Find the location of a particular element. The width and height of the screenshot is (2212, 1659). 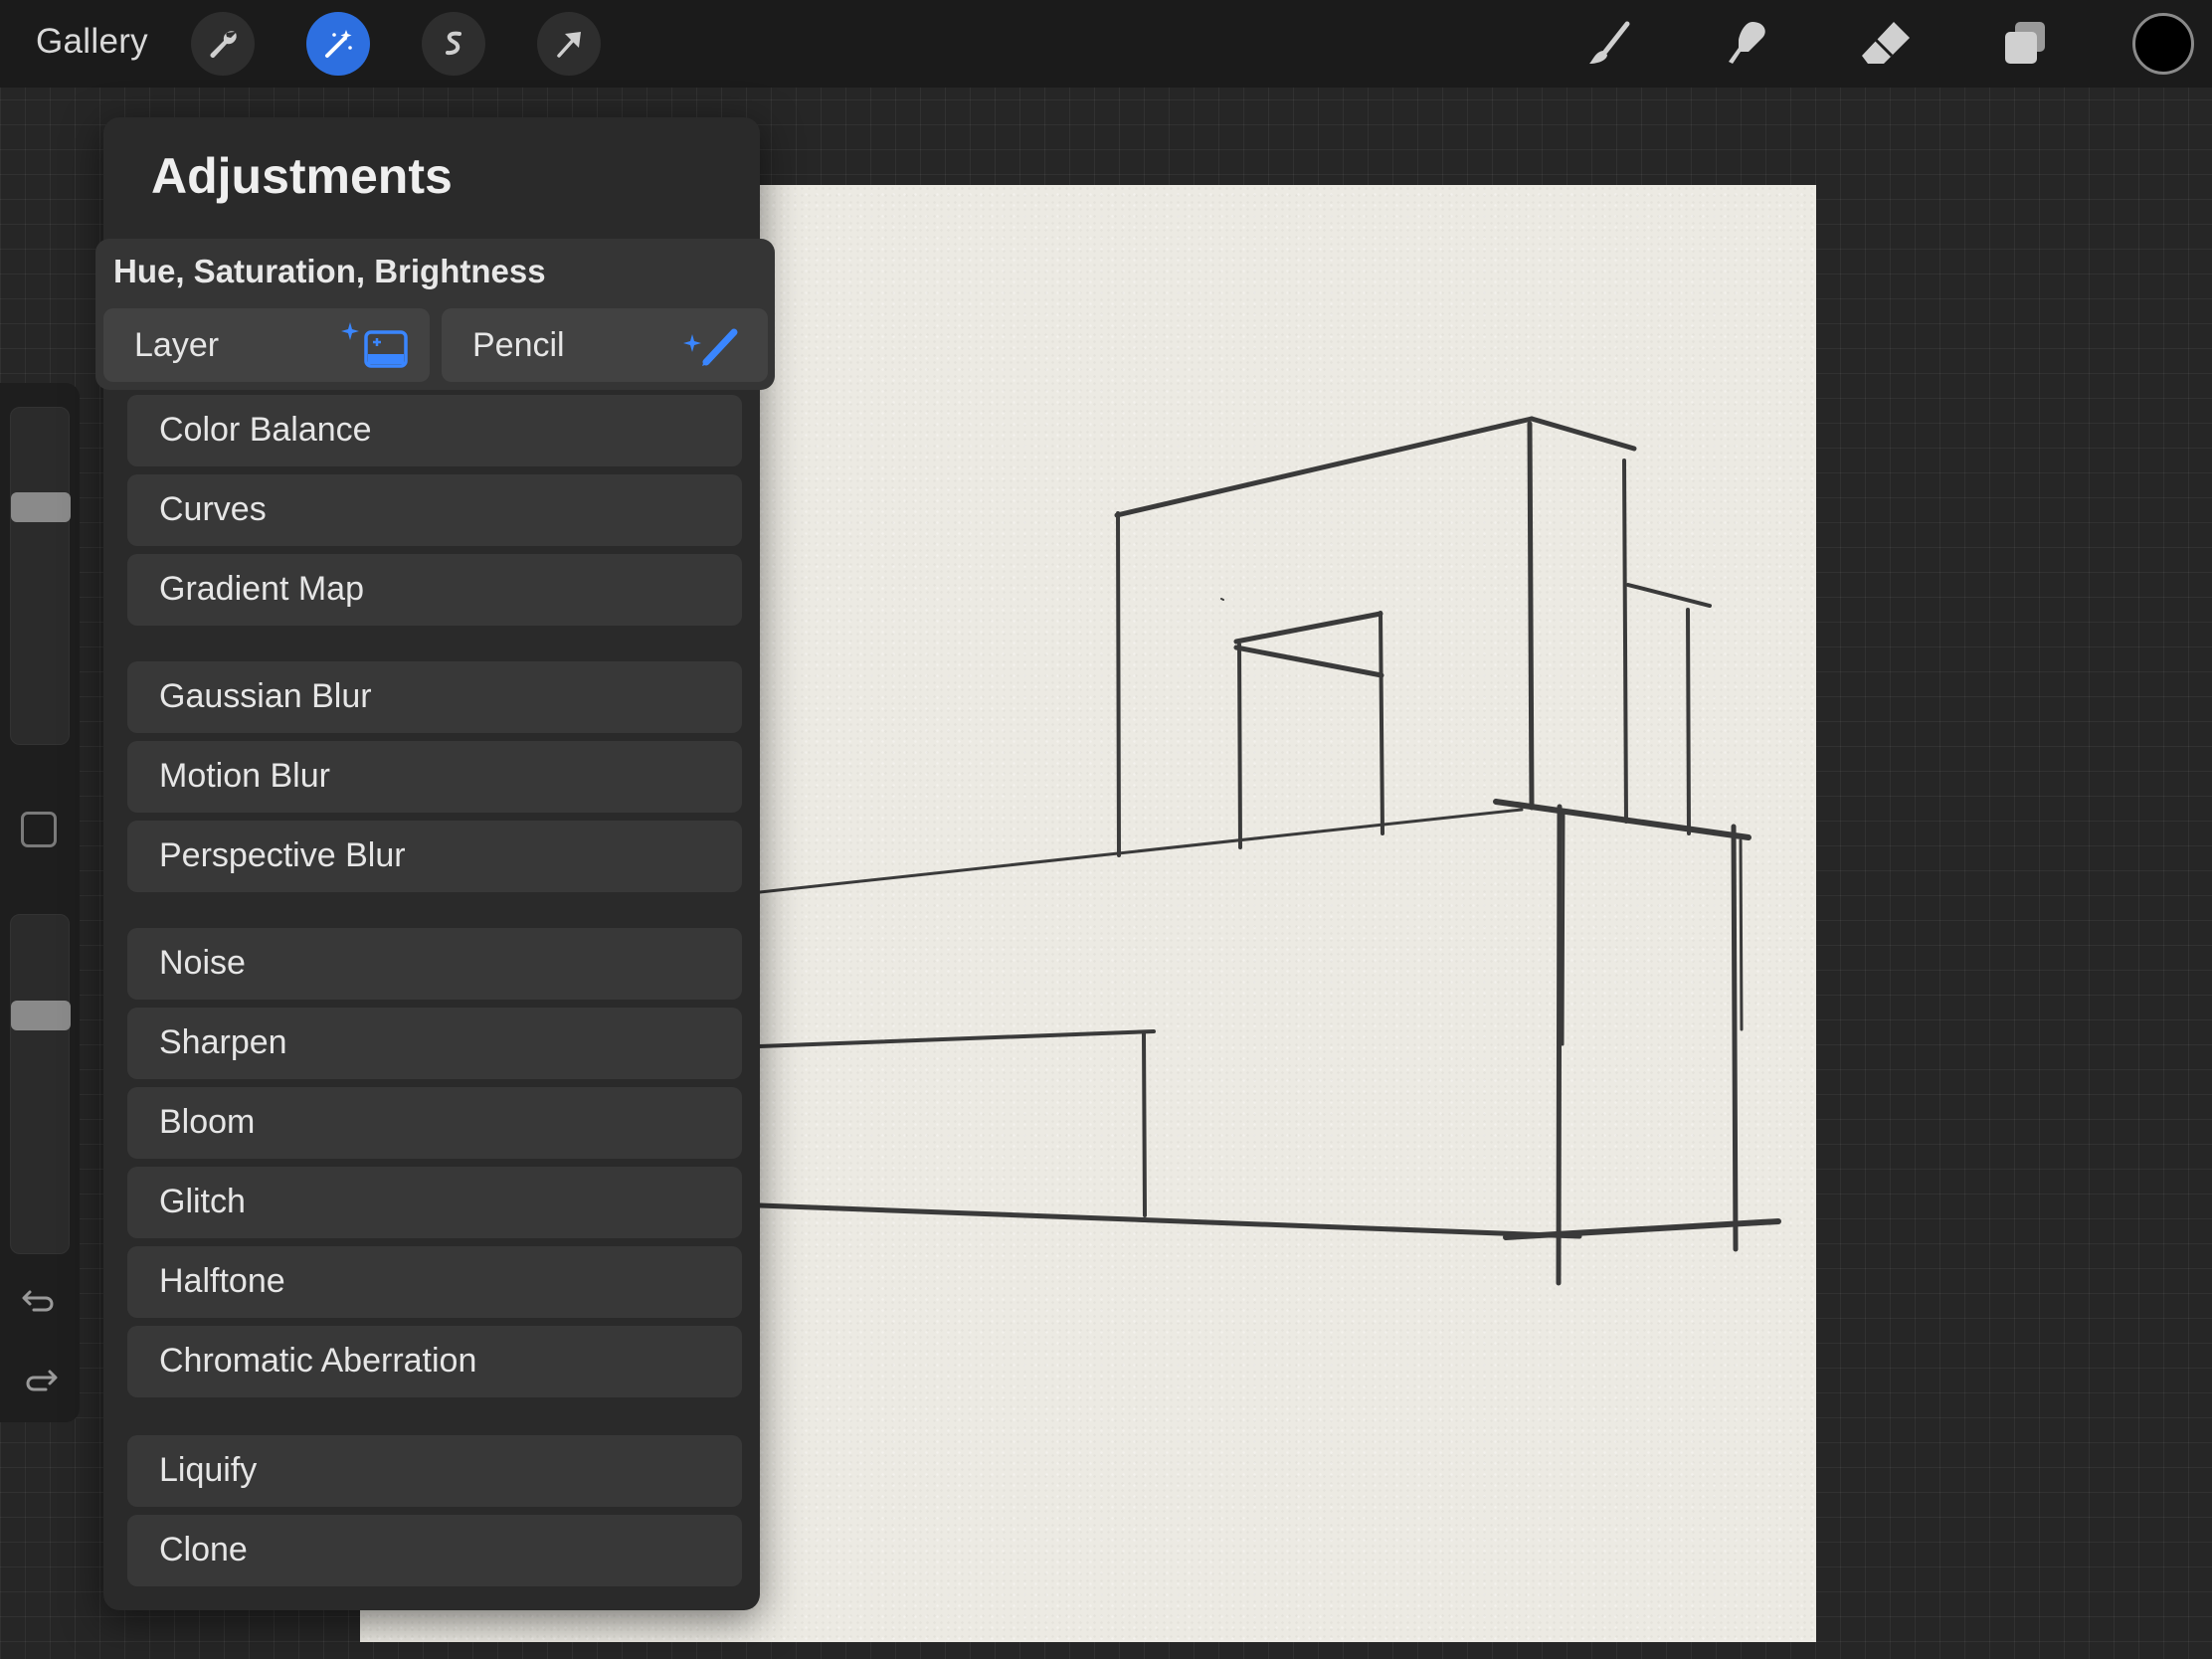

magic-wand-icon is located at coordinates (338, 44).